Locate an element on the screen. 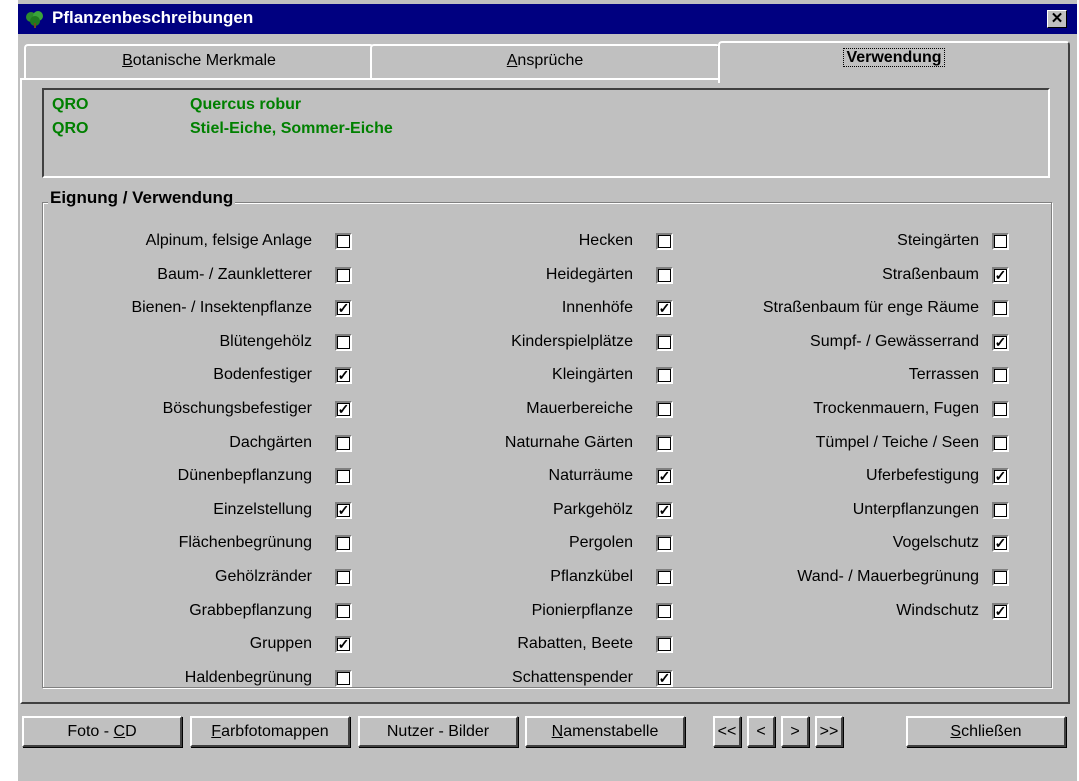  checkbox-label: Hecken is located at coordinates (605, 240).